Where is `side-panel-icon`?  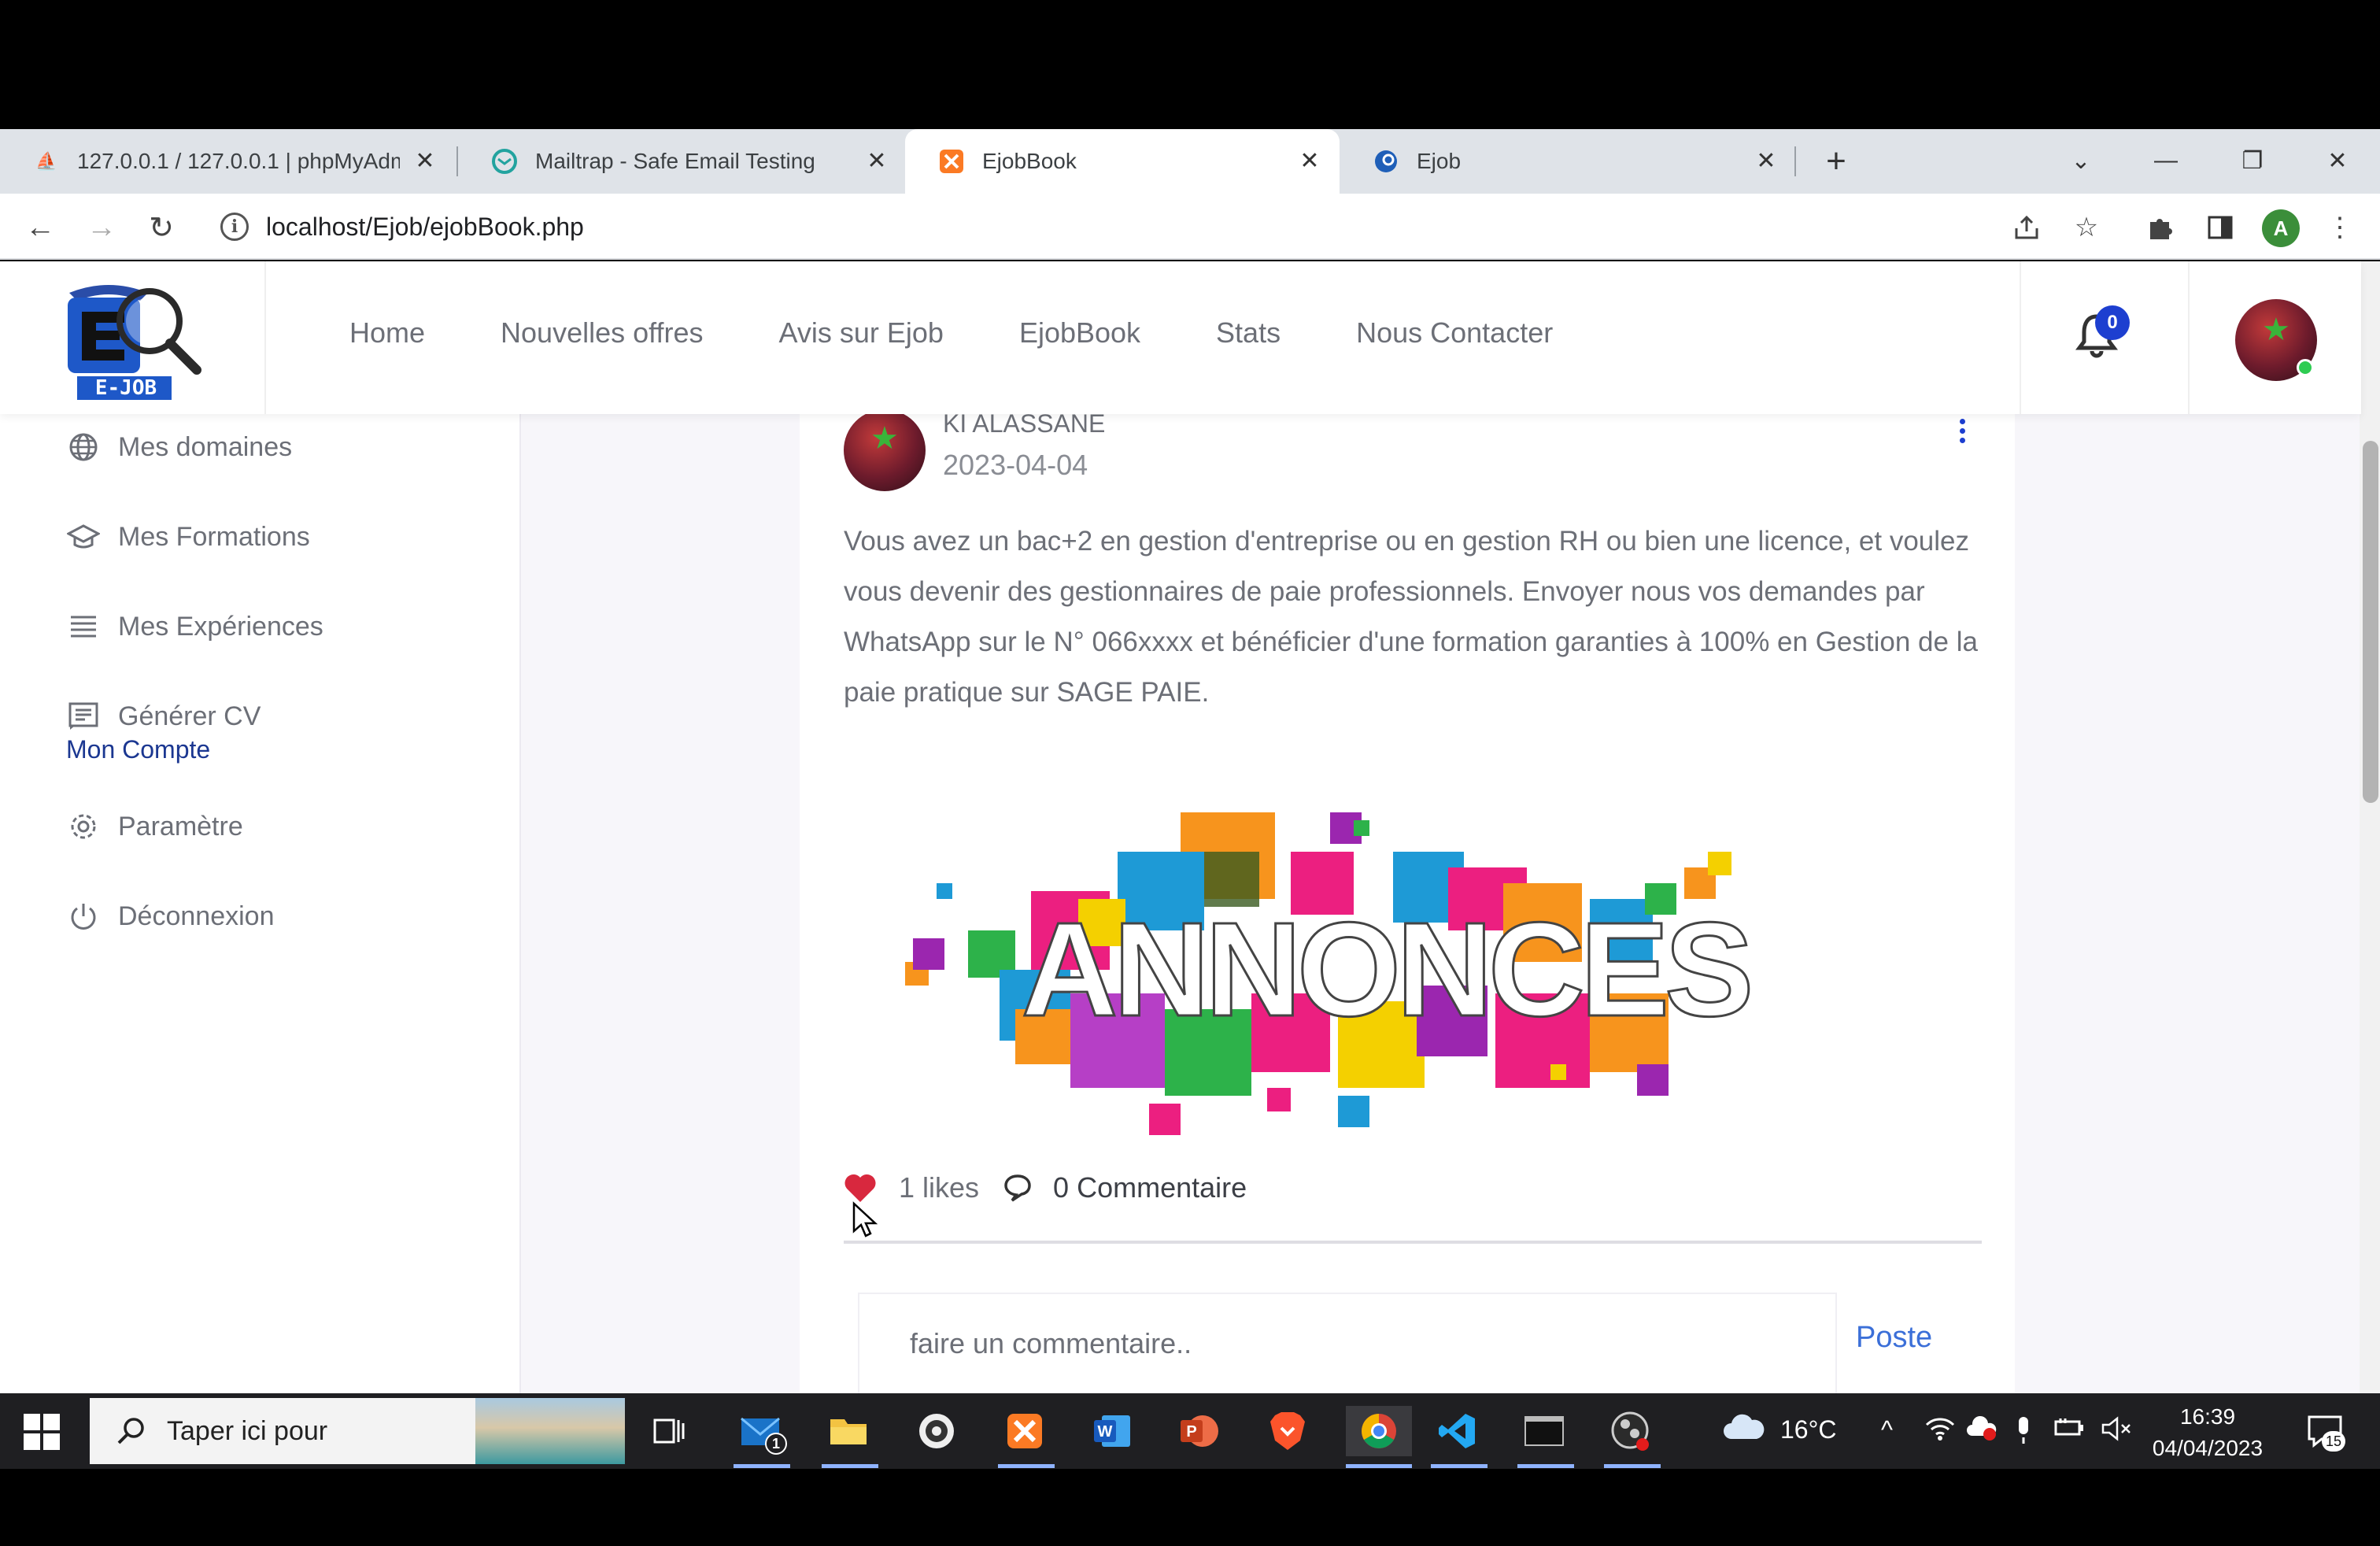 side-panel-icon is located at coordinates (2220, 228).